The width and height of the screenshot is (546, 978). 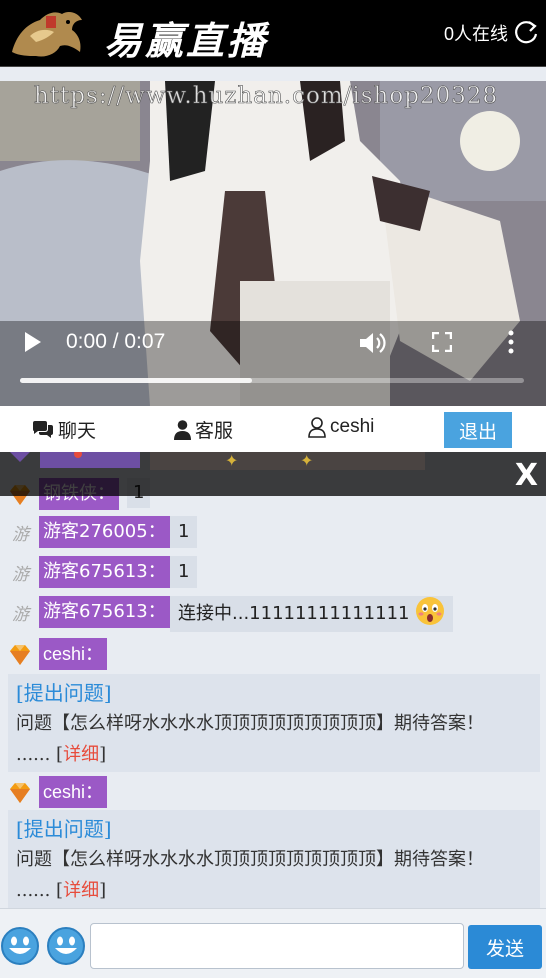 I want to click on video-time: 0:00 / 0:07, so click(x=116, y=341).